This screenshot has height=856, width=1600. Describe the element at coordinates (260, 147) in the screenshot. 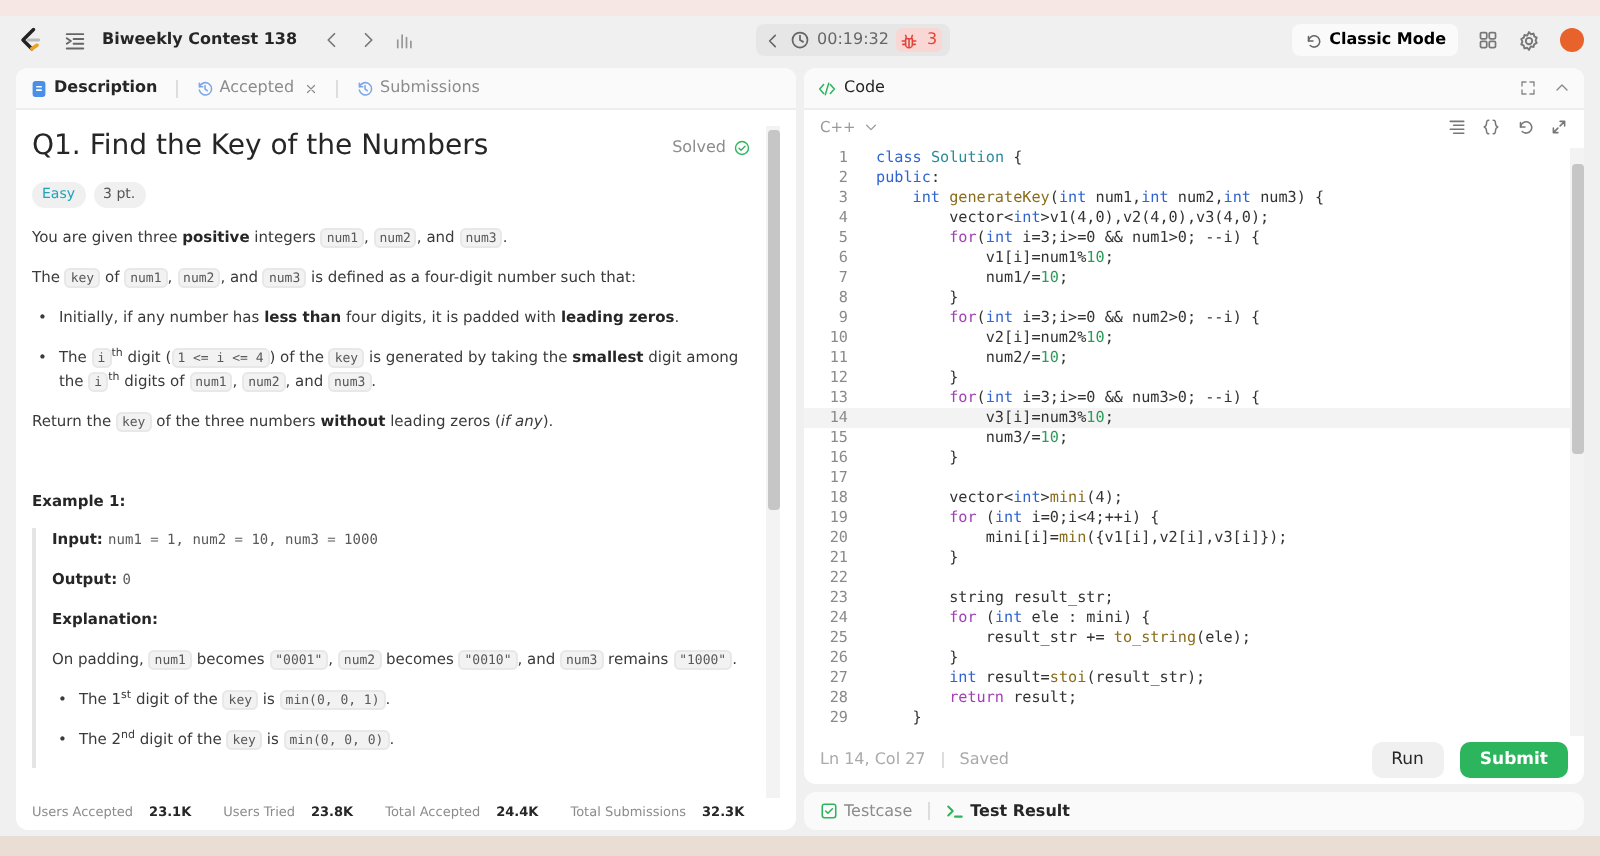

I see `problem-title: Q1. Find the Key of the Numbers` at that location.